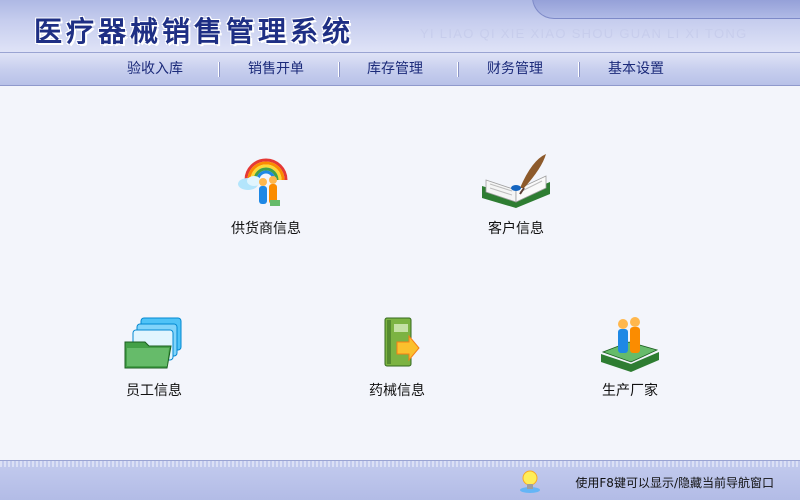 The image size is (800, 500). I want to click on main-nav: 验收入库 销售开单 库存管理 财务管理 基本设置, so click(400, 69).